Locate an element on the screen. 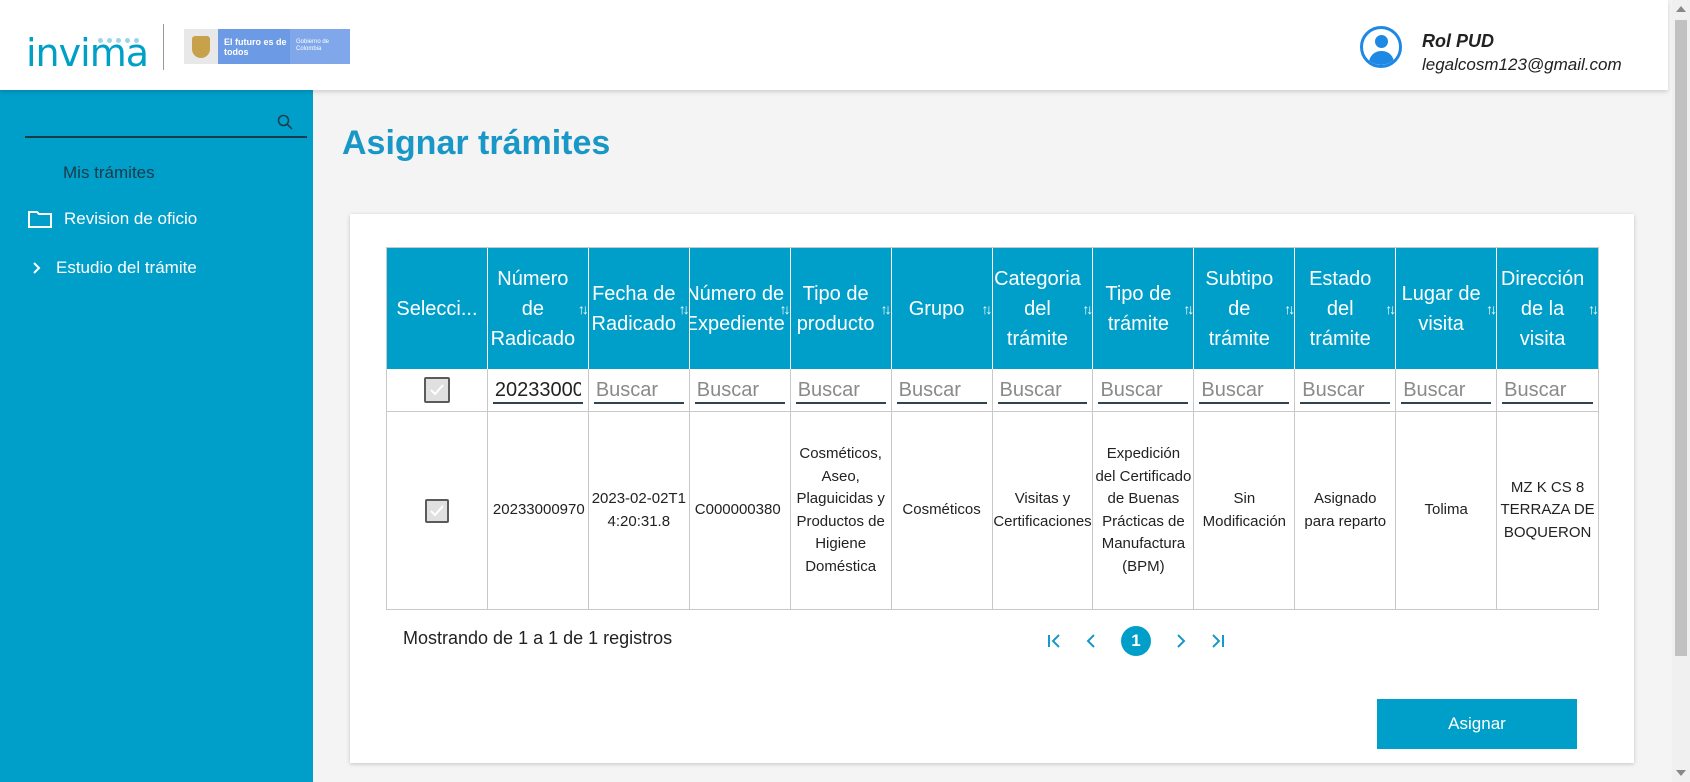 Image resolution: width=1690 pixels, height=782 pixels. cell-fecha-radicado: 2023-02-02T14:20:31.8 is located at coordinates (639, 510).